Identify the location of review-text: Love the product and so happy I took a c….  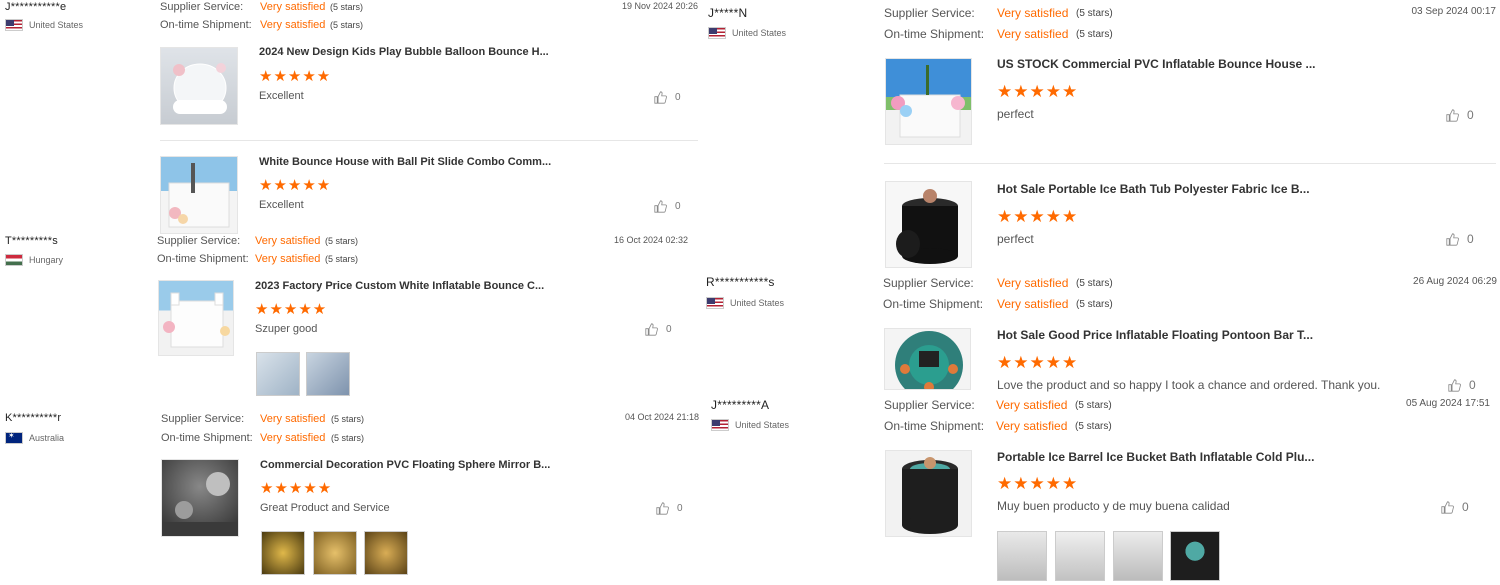
(1189, 385).